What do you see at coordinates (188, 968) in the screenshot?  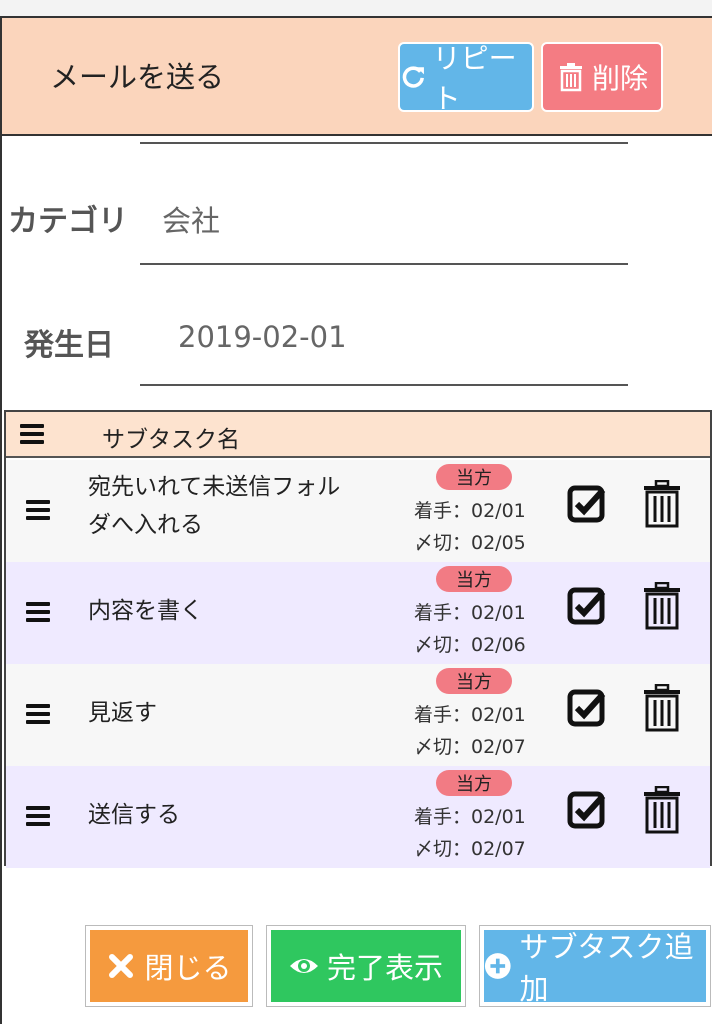 I see `close-button-label: 閉じる` at bounding box center [188, 968].